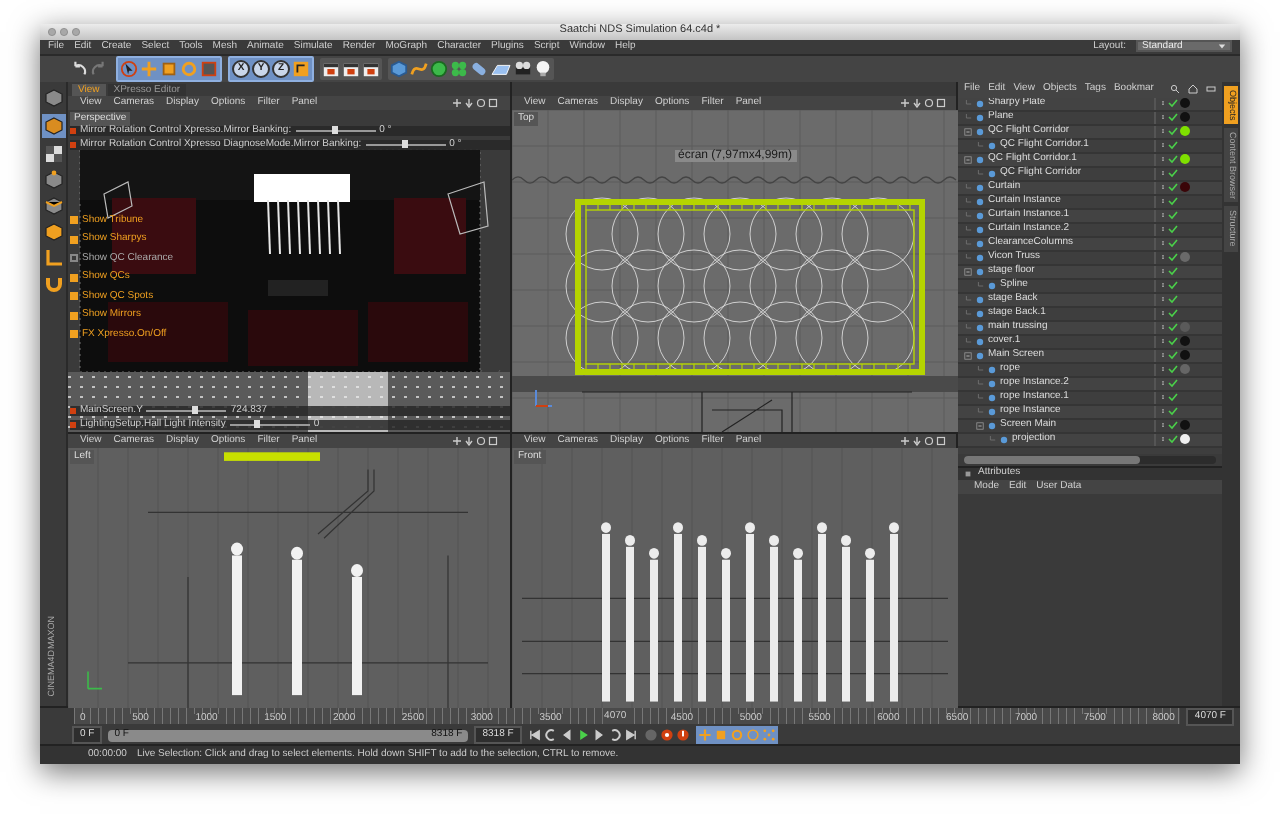 The image size is (1280, 816). I want to click on previous-key-icon, so click(550, 735).